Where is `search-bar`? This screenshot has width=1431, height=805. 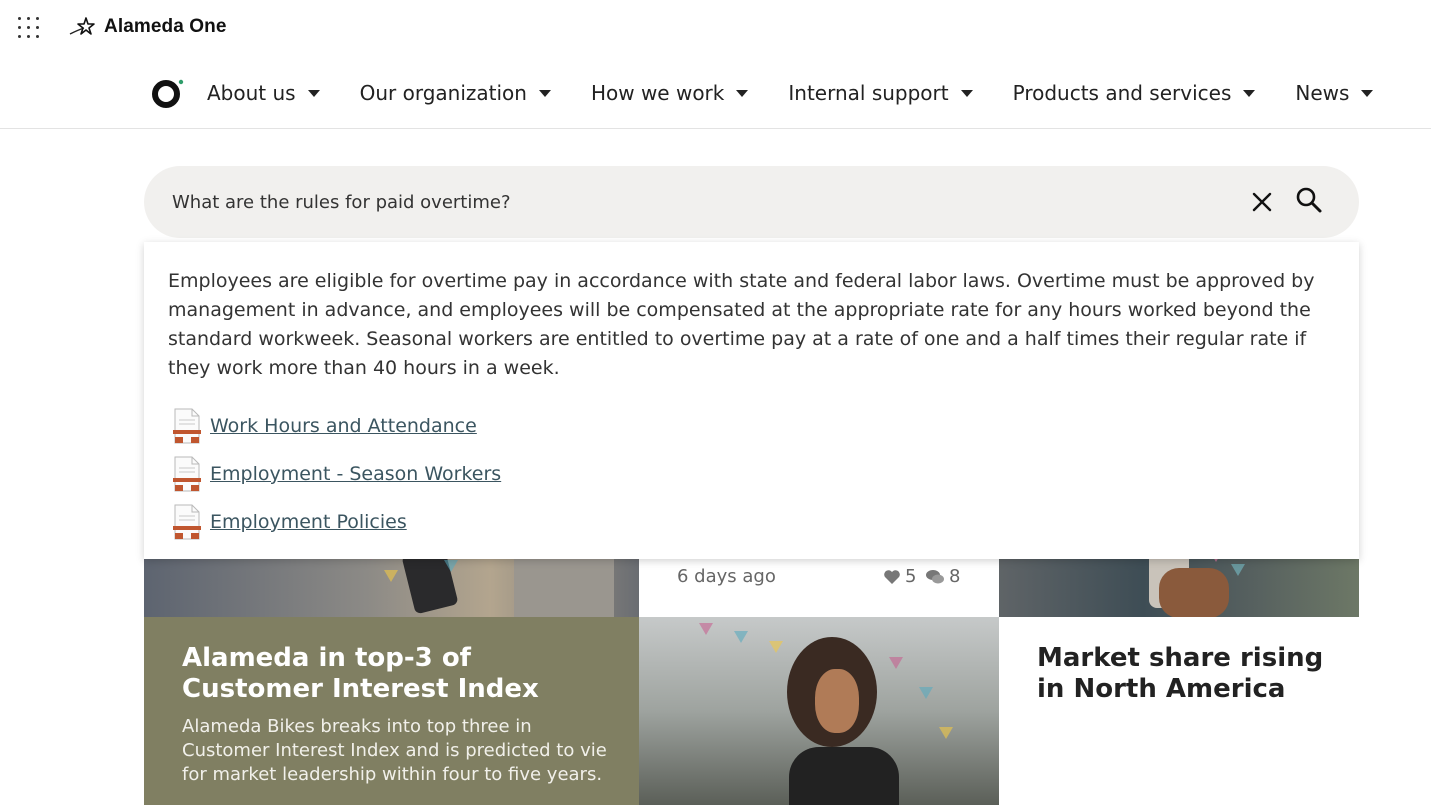 search-bar is located at coordinates (751, 202).